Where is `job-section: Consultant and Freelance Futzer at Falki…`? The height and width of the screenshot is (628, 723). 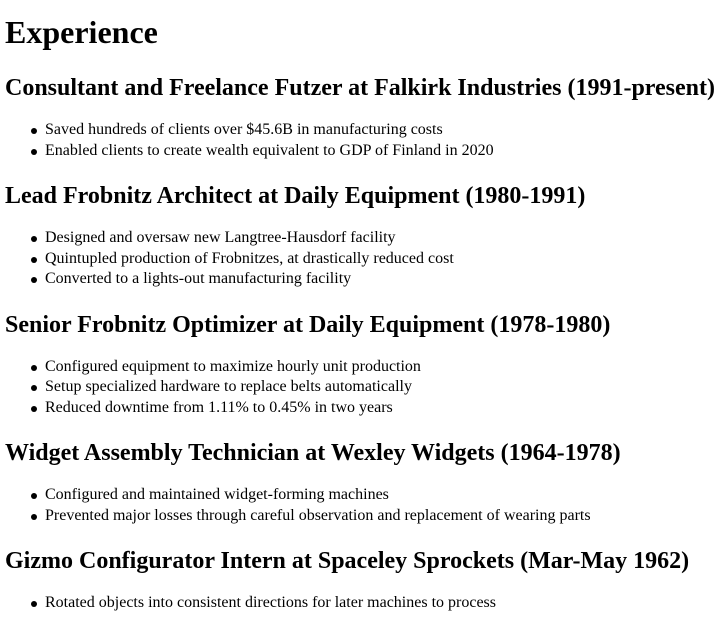
job-section: Consultant and Freelance Futzer at Falki… is located at coordinates (364, 117).